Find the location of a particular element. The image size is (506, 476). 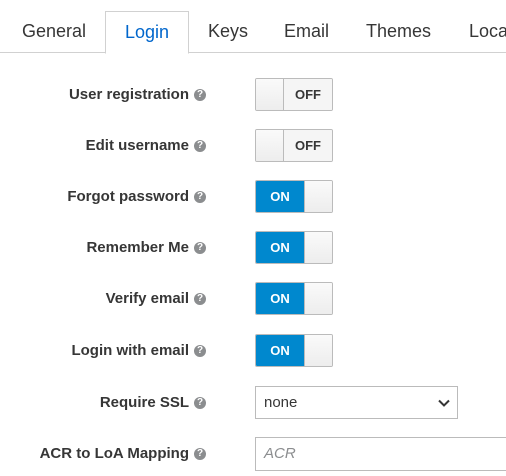

require-ssl-label: Require SSL is located at coordinates (144, 402).